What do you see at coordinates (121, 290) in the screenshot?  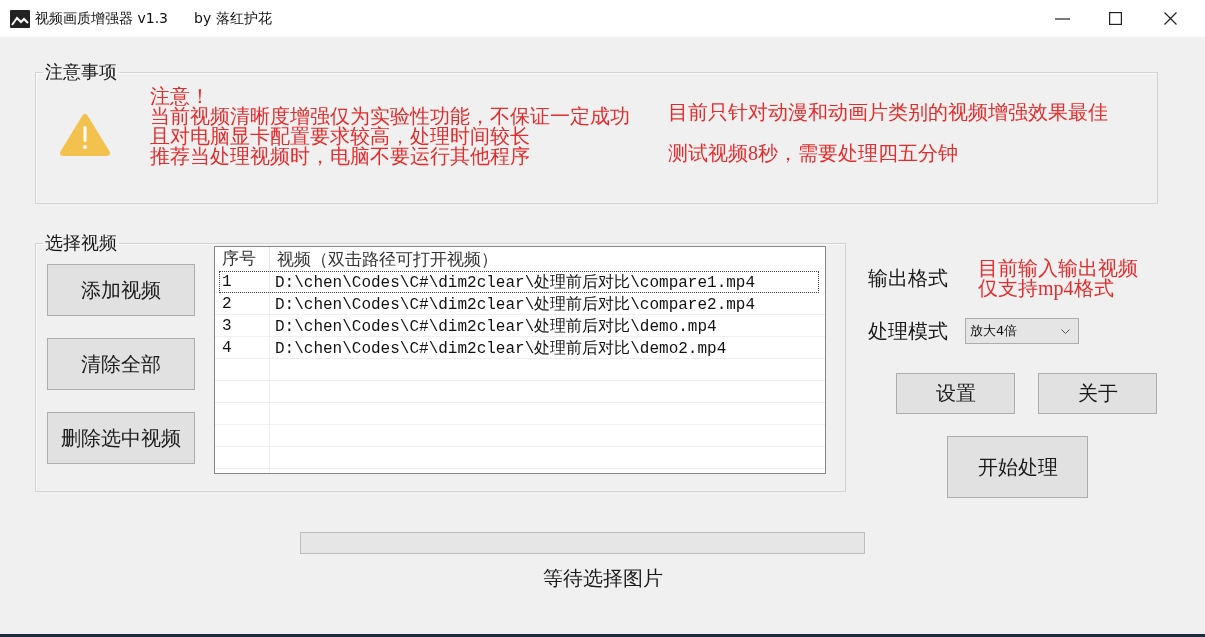 I see `action-button: 添加视频` at bounding box center [121, 290].